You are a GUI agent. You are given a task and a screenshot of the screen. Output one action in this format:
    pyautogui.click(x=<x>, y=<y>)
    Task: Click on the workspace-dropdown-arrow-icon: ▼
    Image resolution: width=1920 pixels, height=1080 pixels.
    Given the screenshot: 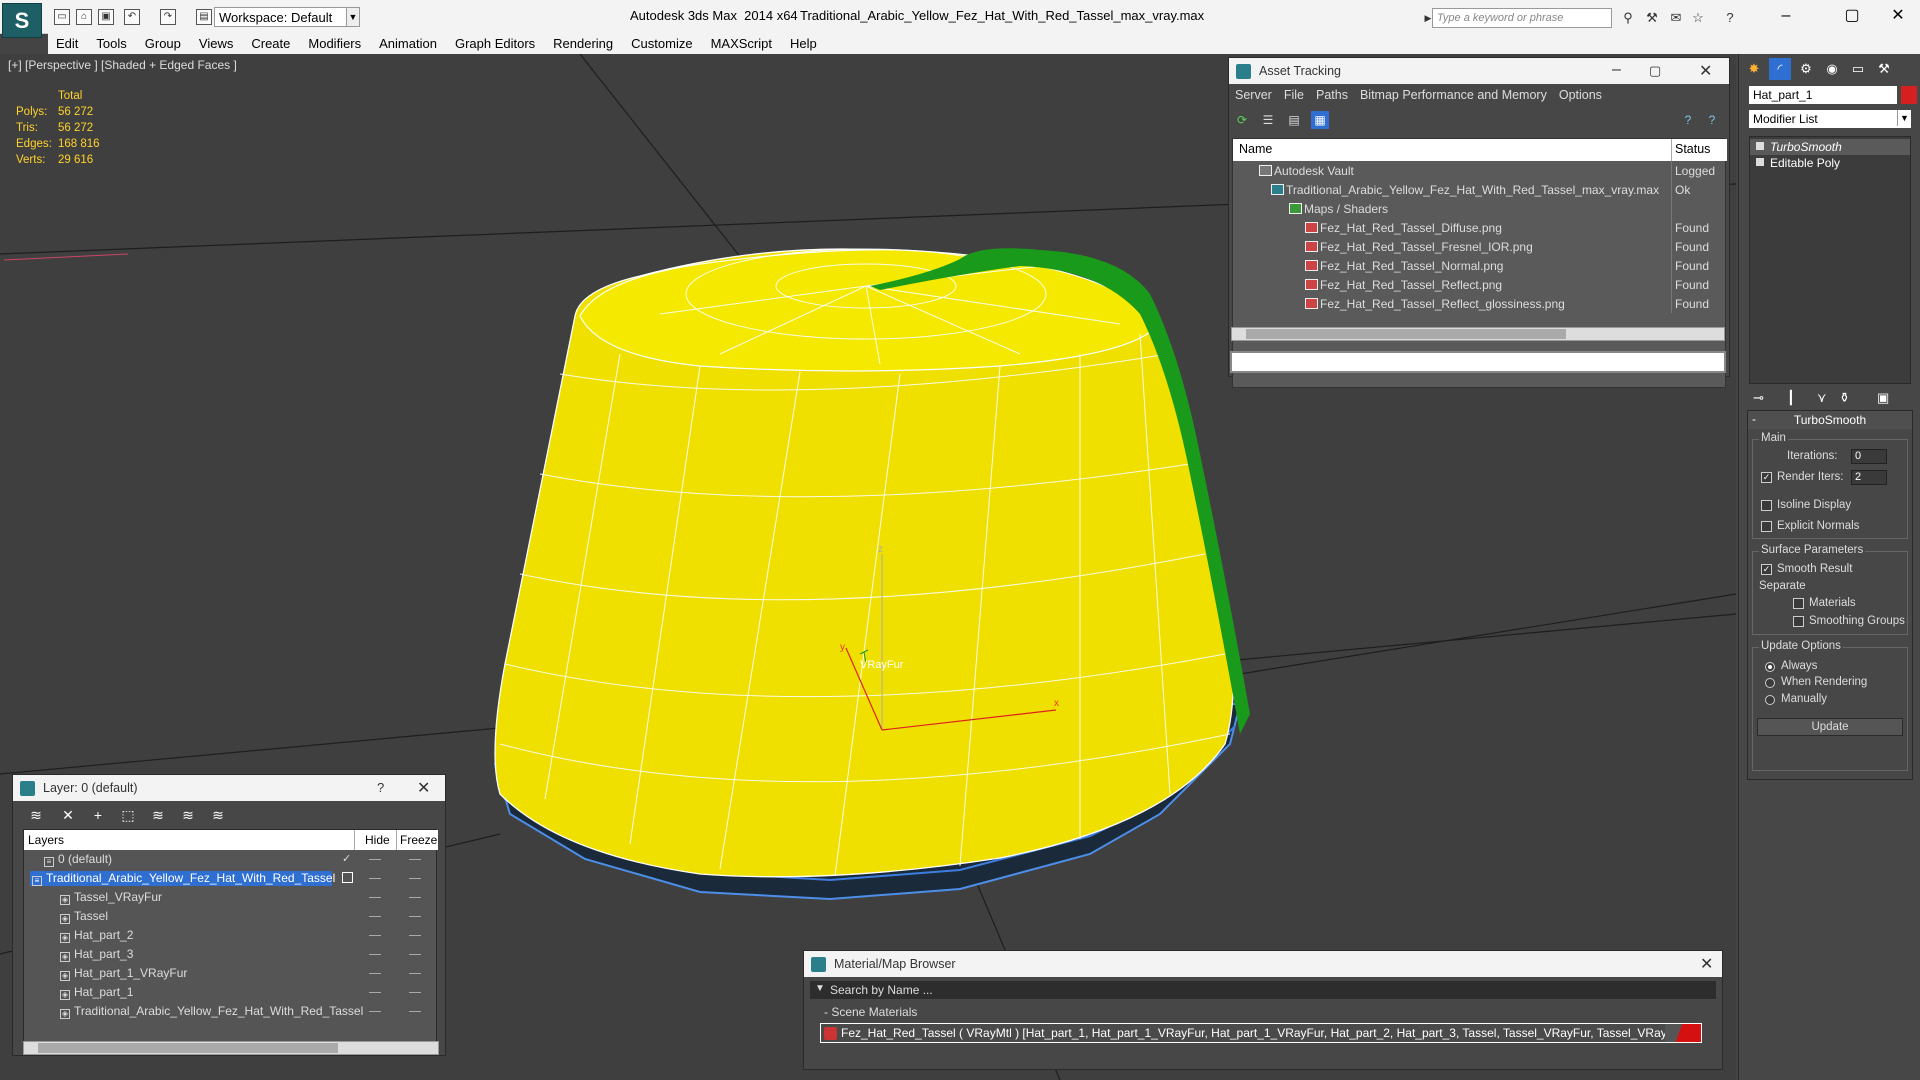 What is the action you would take?
    pyautogui.click(x=353, y=17)
    